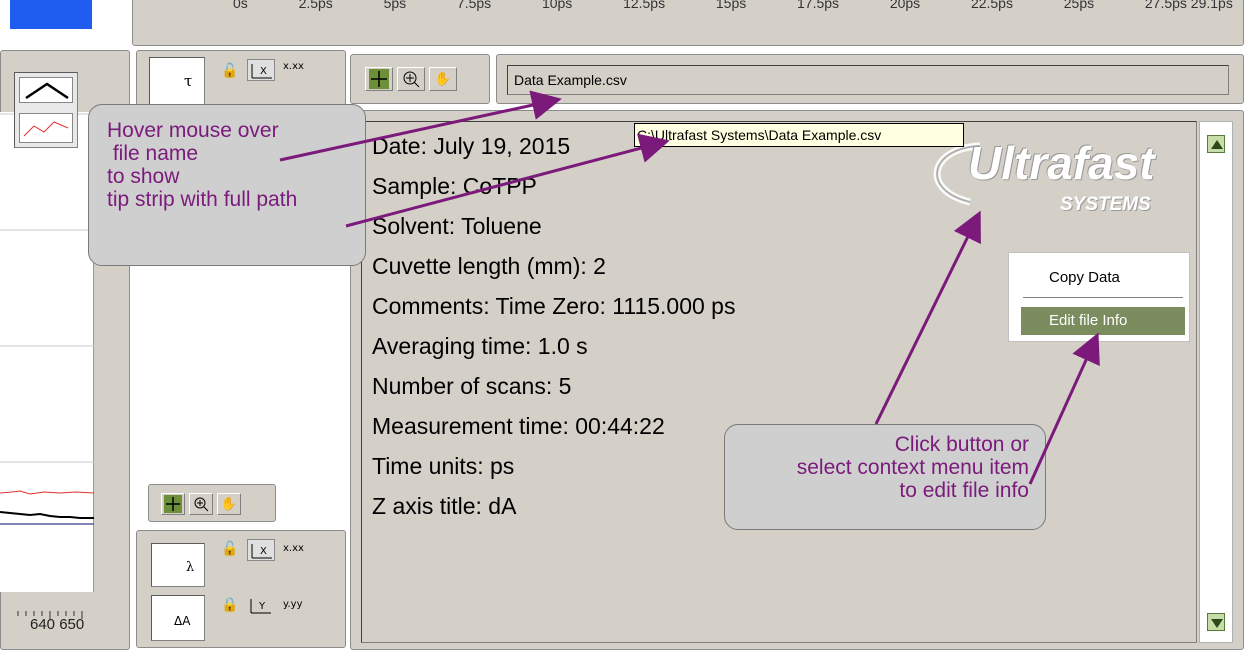 This screenshot has width=1248, height=656. I want to click on kinetics-axis-controls: τ 🔓 X x.xx, so click(241, 79).